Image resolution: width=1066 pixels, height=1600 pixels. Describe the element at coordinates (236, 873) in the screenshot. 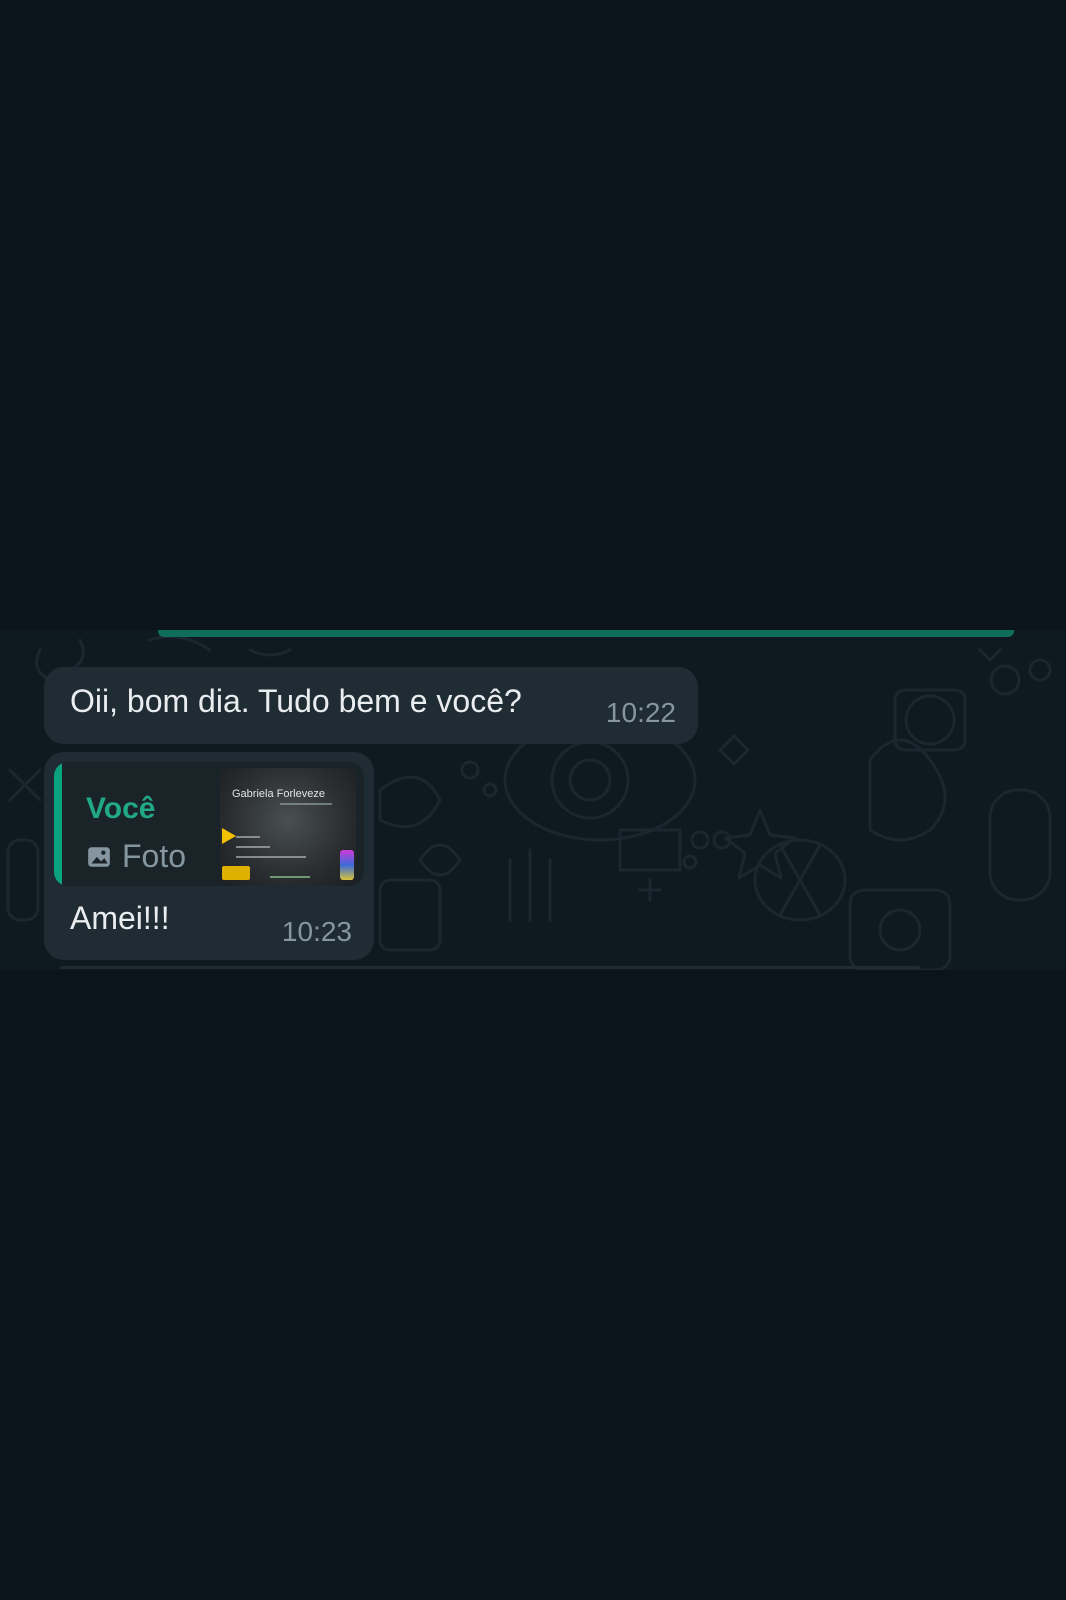

I see `thumbnail-decoration` at that location.